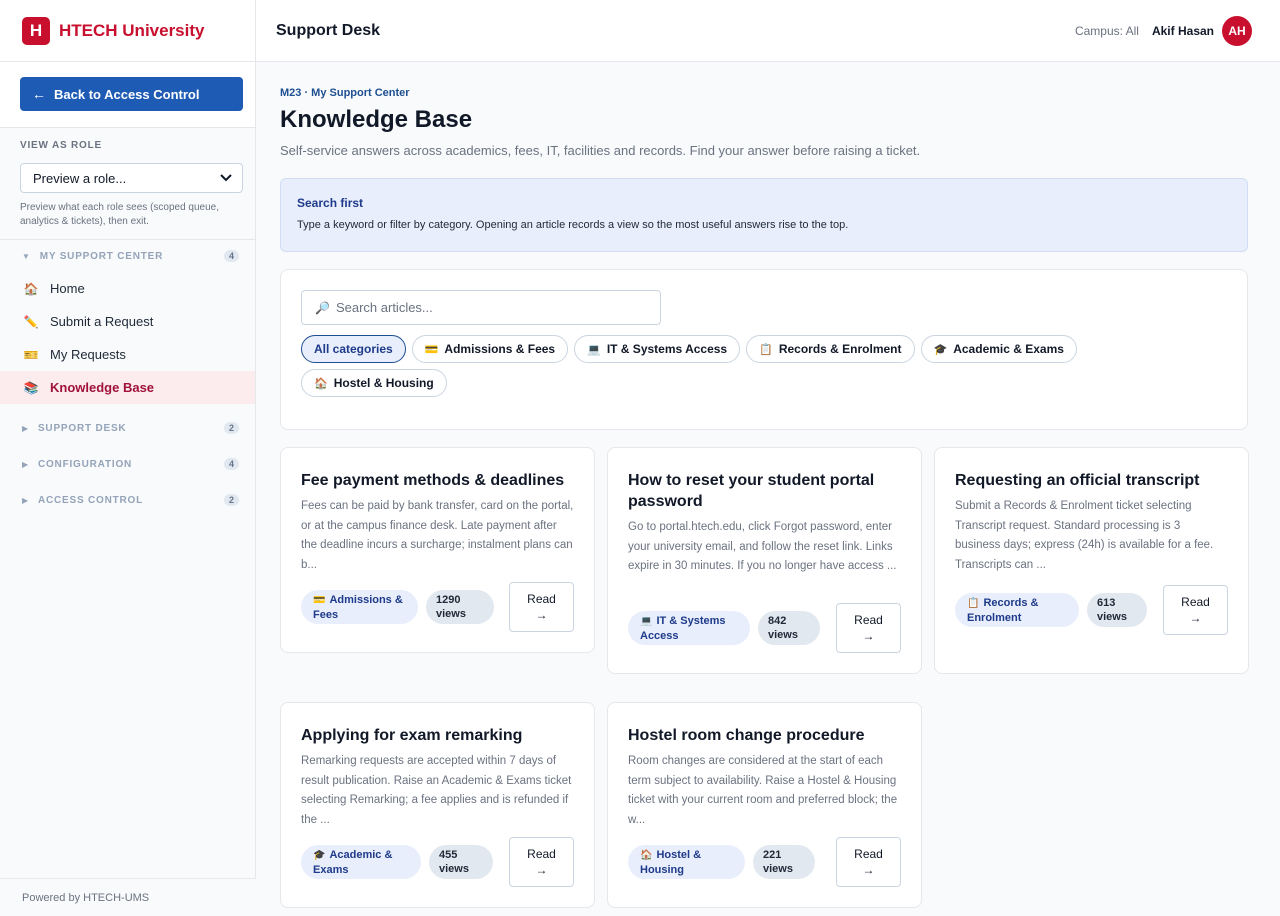  I want to click on category-tag: 💳 Admissions & Fees, so click(359, 607).